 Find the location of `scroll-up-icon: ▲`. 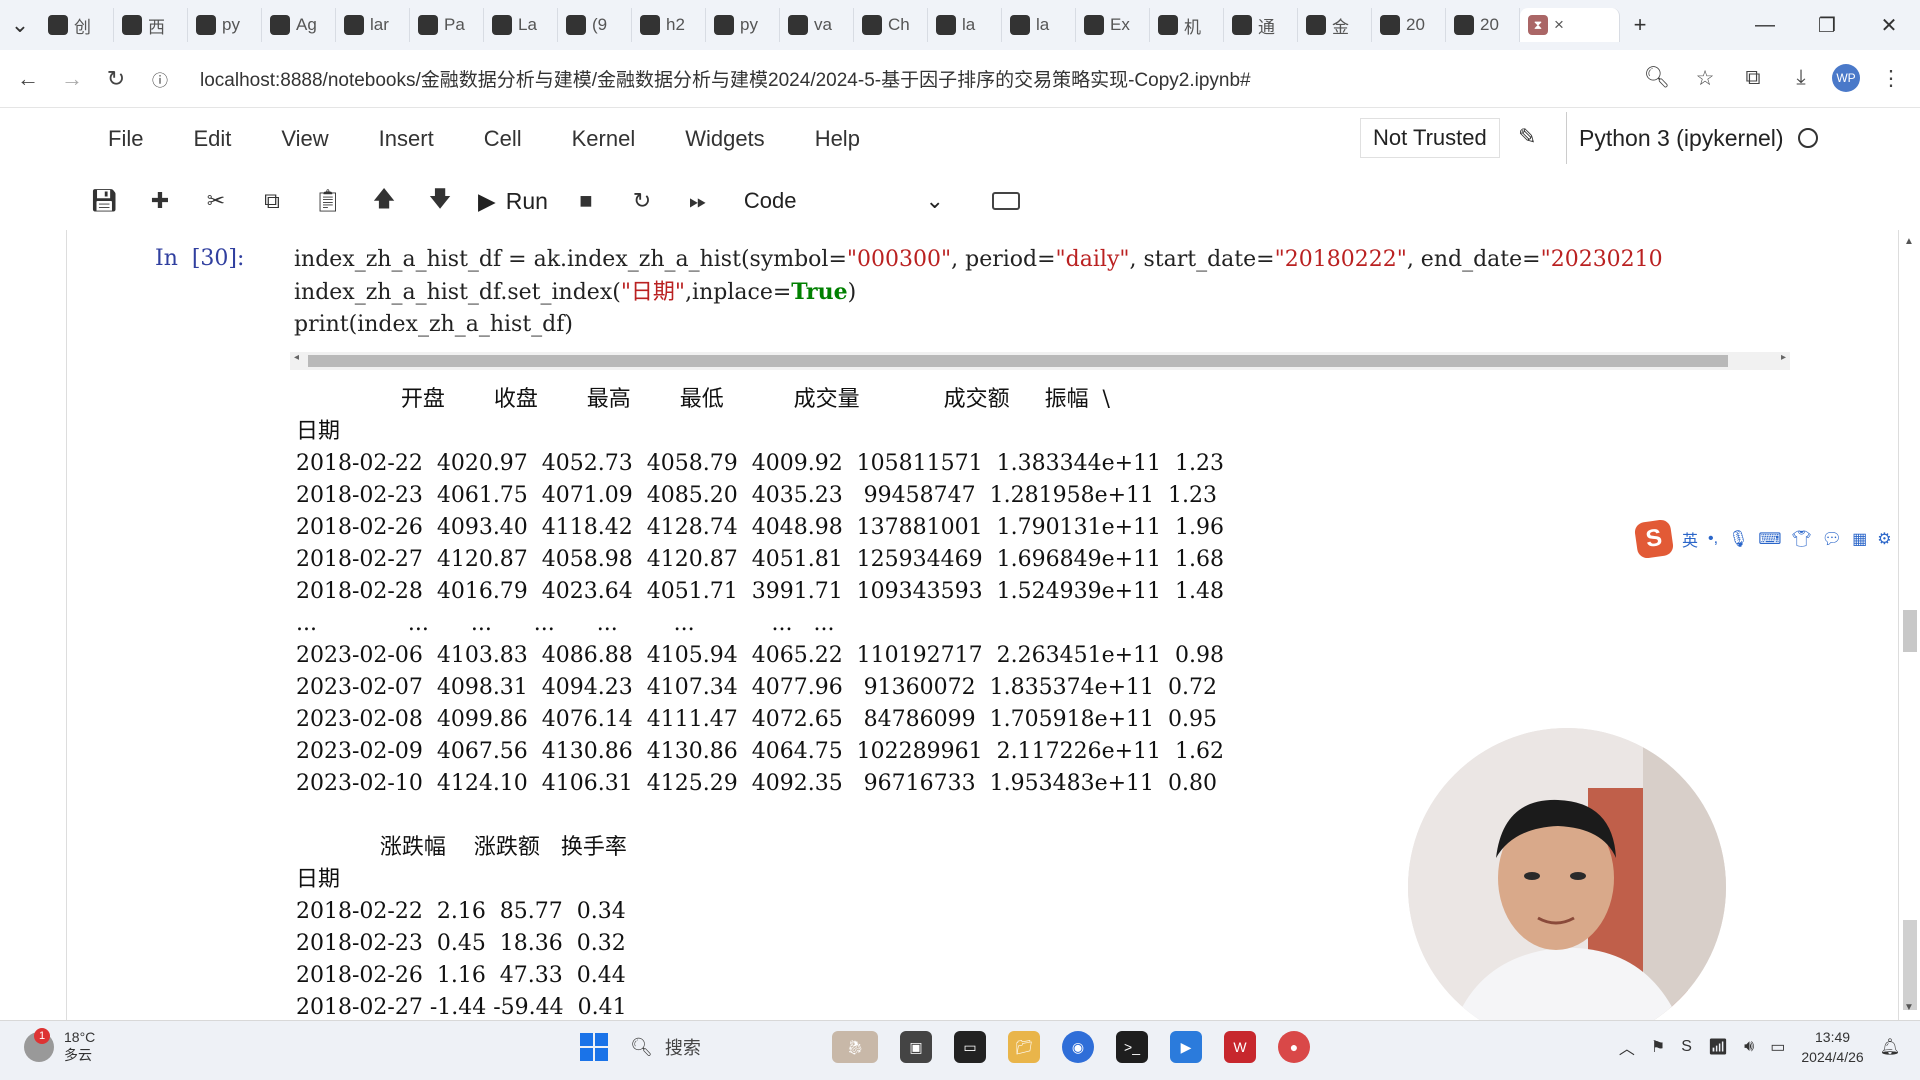

scroll-up-icon: ▲ is located at coordinates (1909, 241).